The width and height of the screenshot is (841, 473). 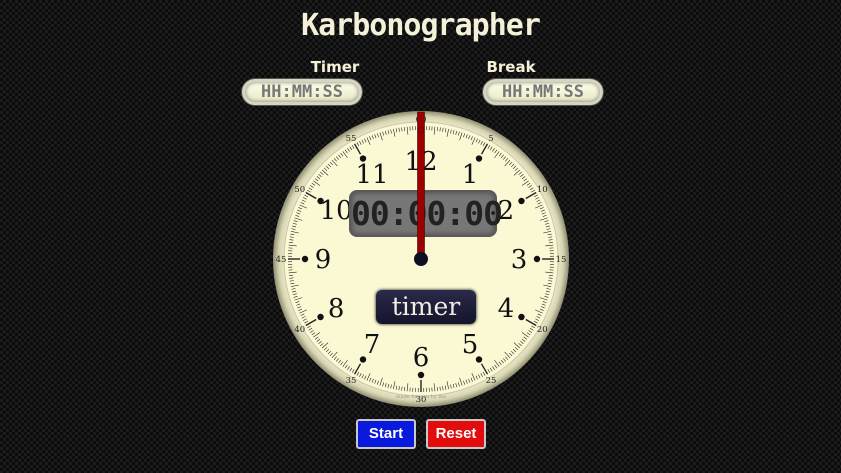 What do you see at coordinates (351, 381) in the screenshot?
I see `minute-scale-label: 35` at bounding box center [351, 381].